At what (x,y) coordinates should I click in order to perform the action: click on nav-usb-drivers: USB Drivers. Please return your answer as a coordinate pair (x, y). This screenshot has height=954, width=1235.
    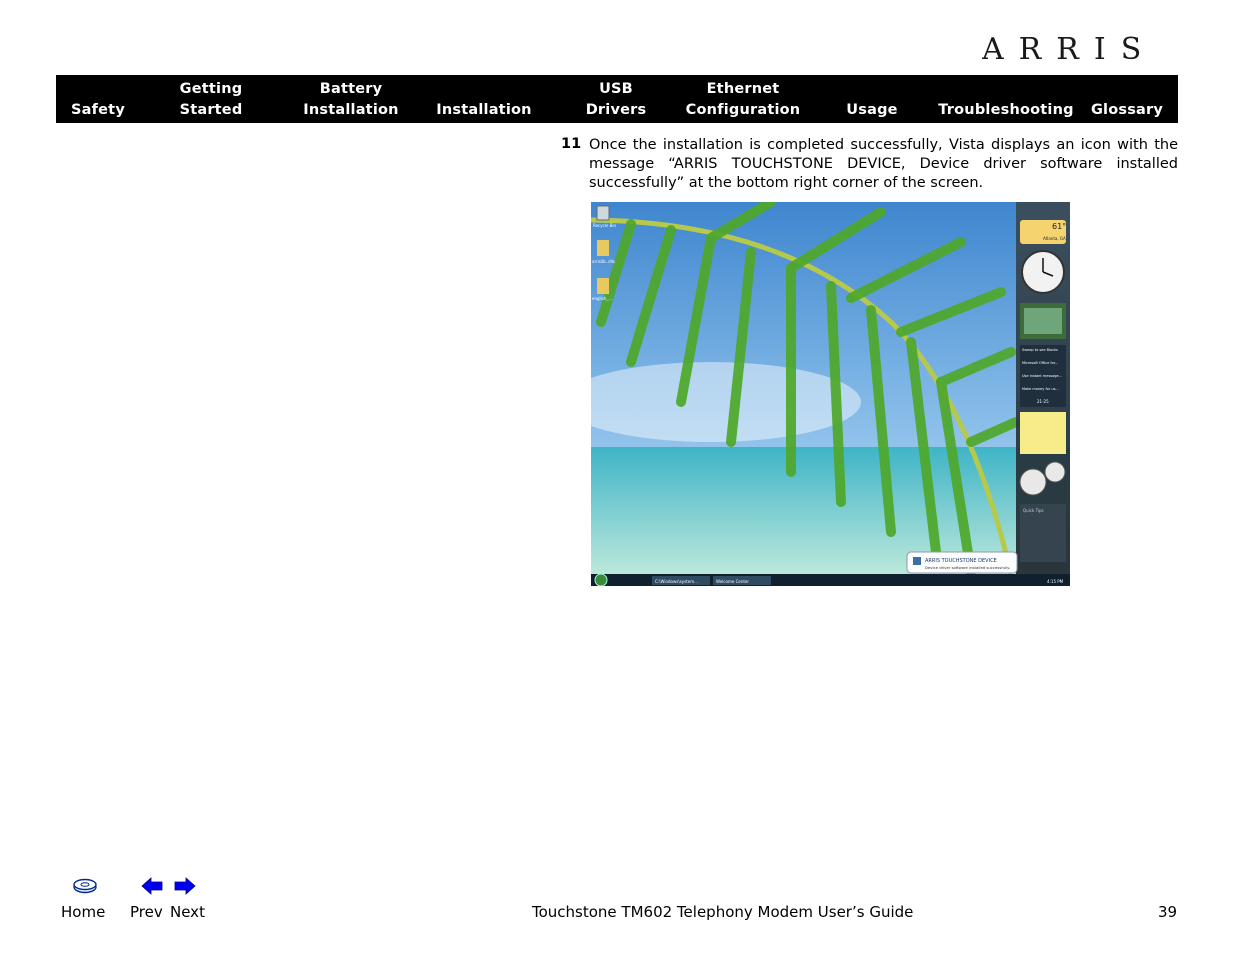
    Looking at the image, I should click on (616, 99).